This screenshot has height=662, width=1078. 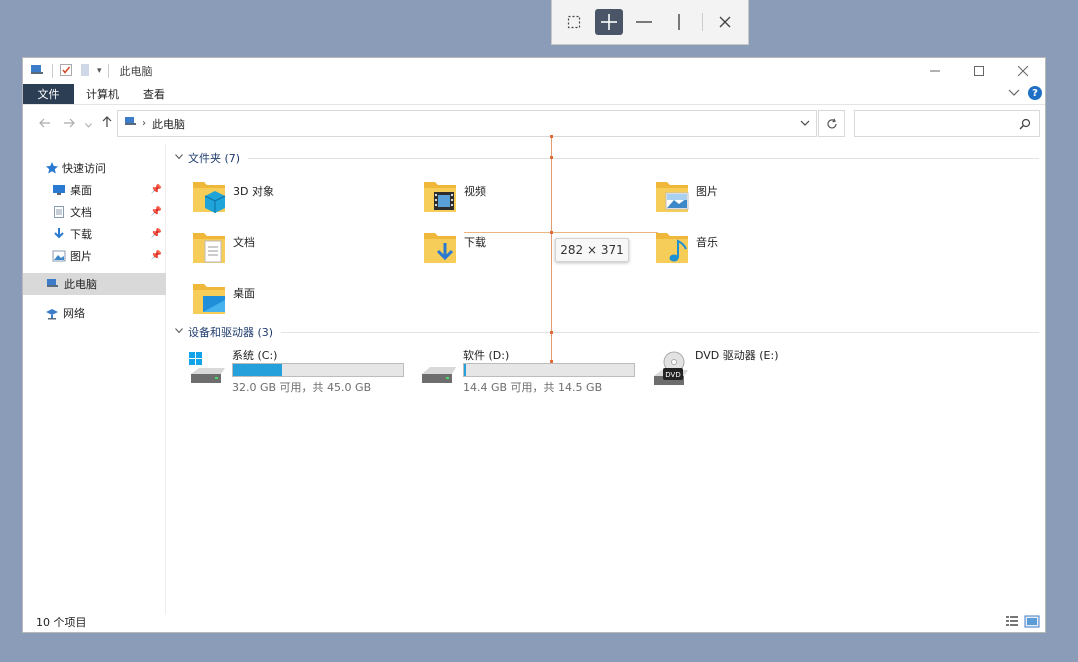 I want to click on nav-item-label: 文档, so click(x=81, y=212).